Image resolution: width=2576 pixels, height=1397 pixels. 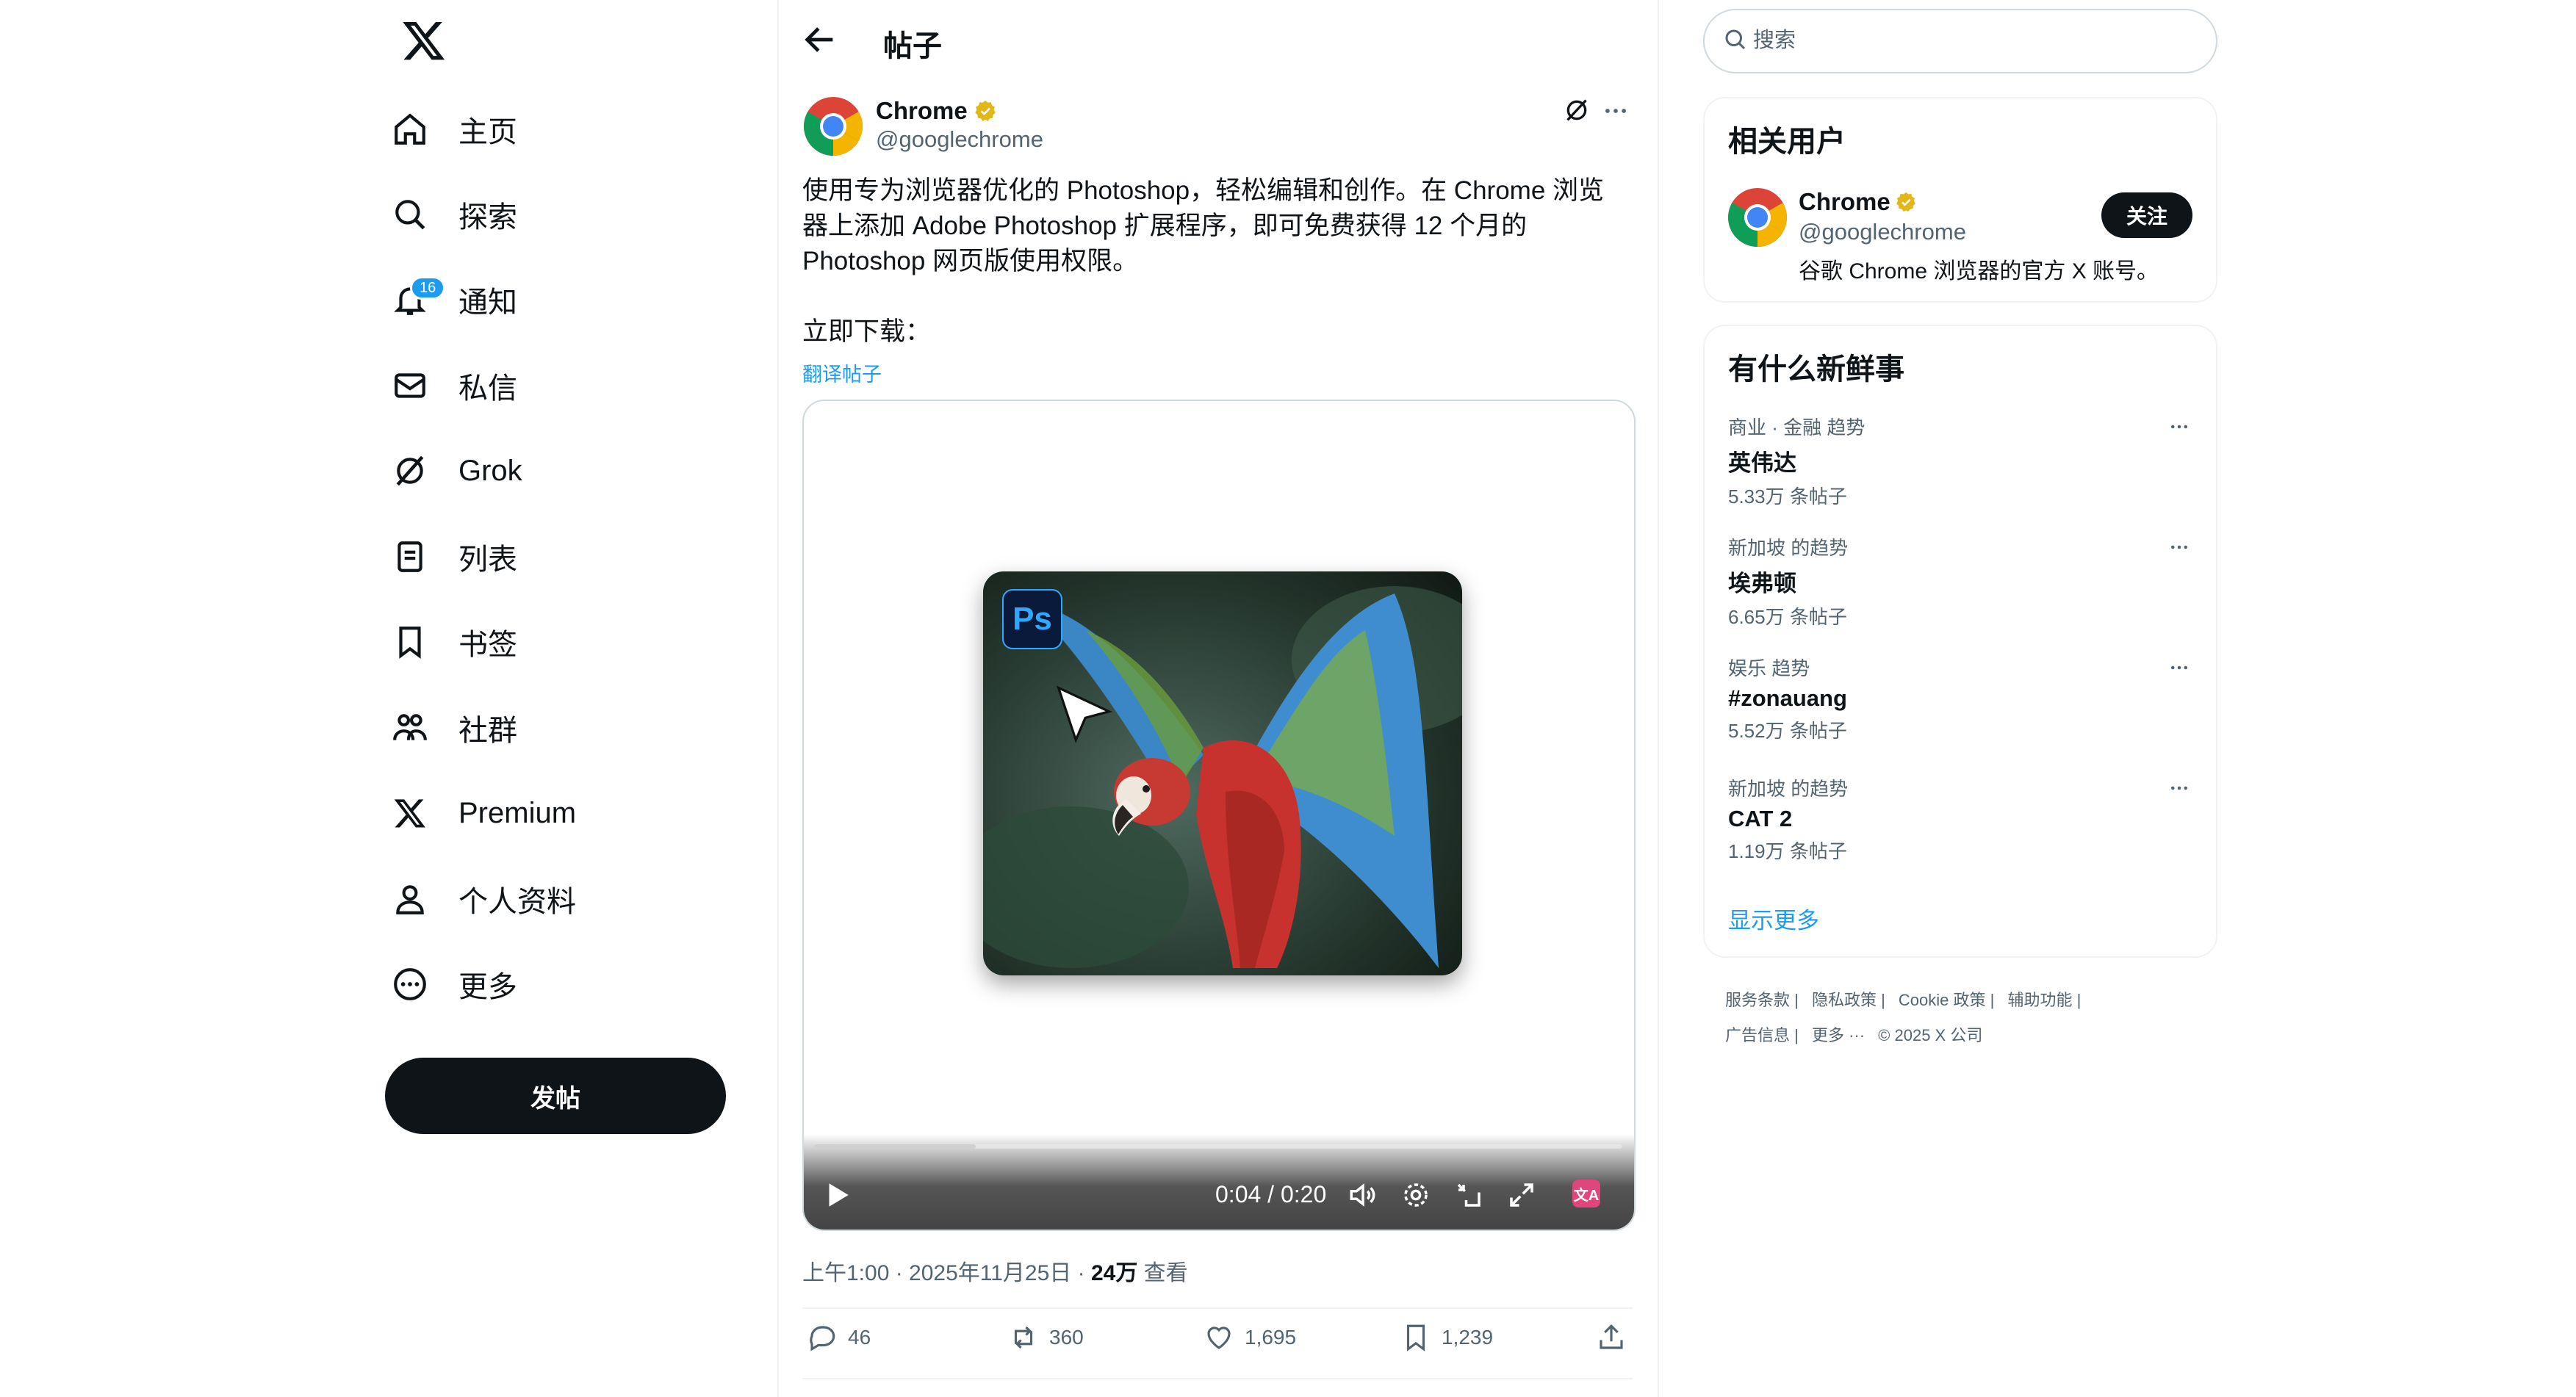 I want to click on back-arrow-icon, so click(x=820, y=40).